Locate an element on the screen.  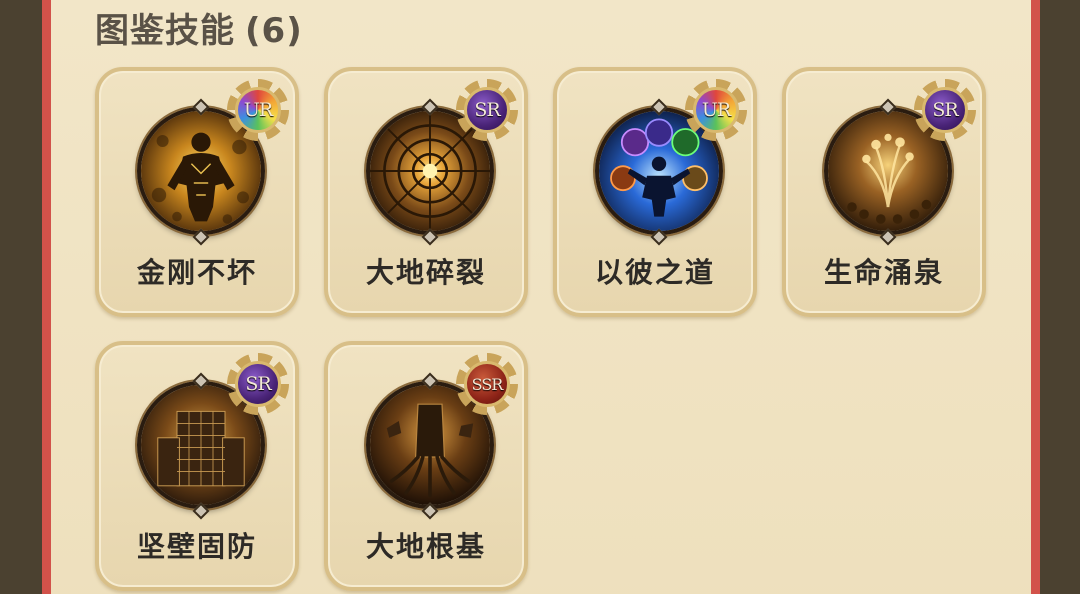
section-title-text: 图鉴技能 is located at coordinates (165, 31).